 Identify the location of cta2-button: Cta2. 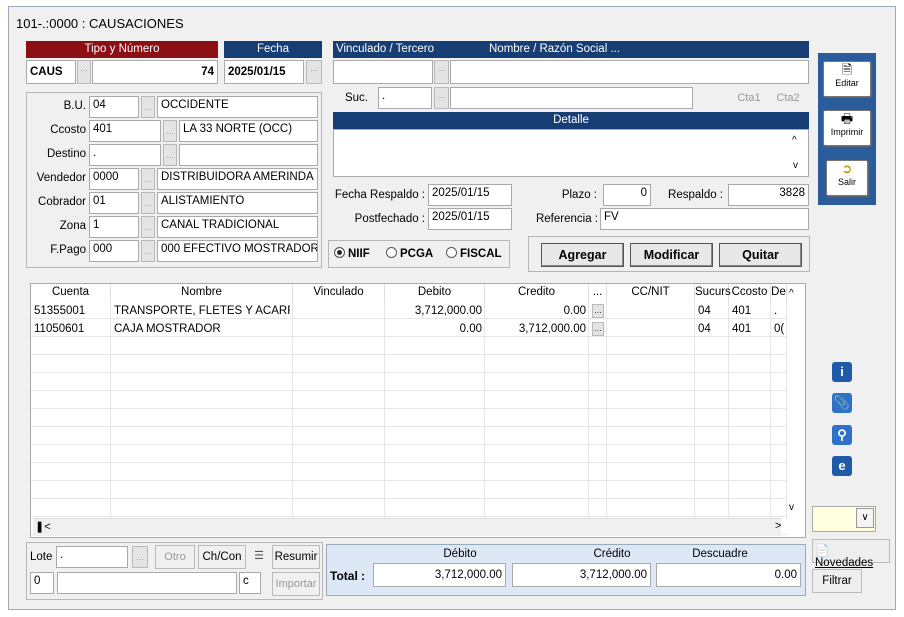
(788, 98).